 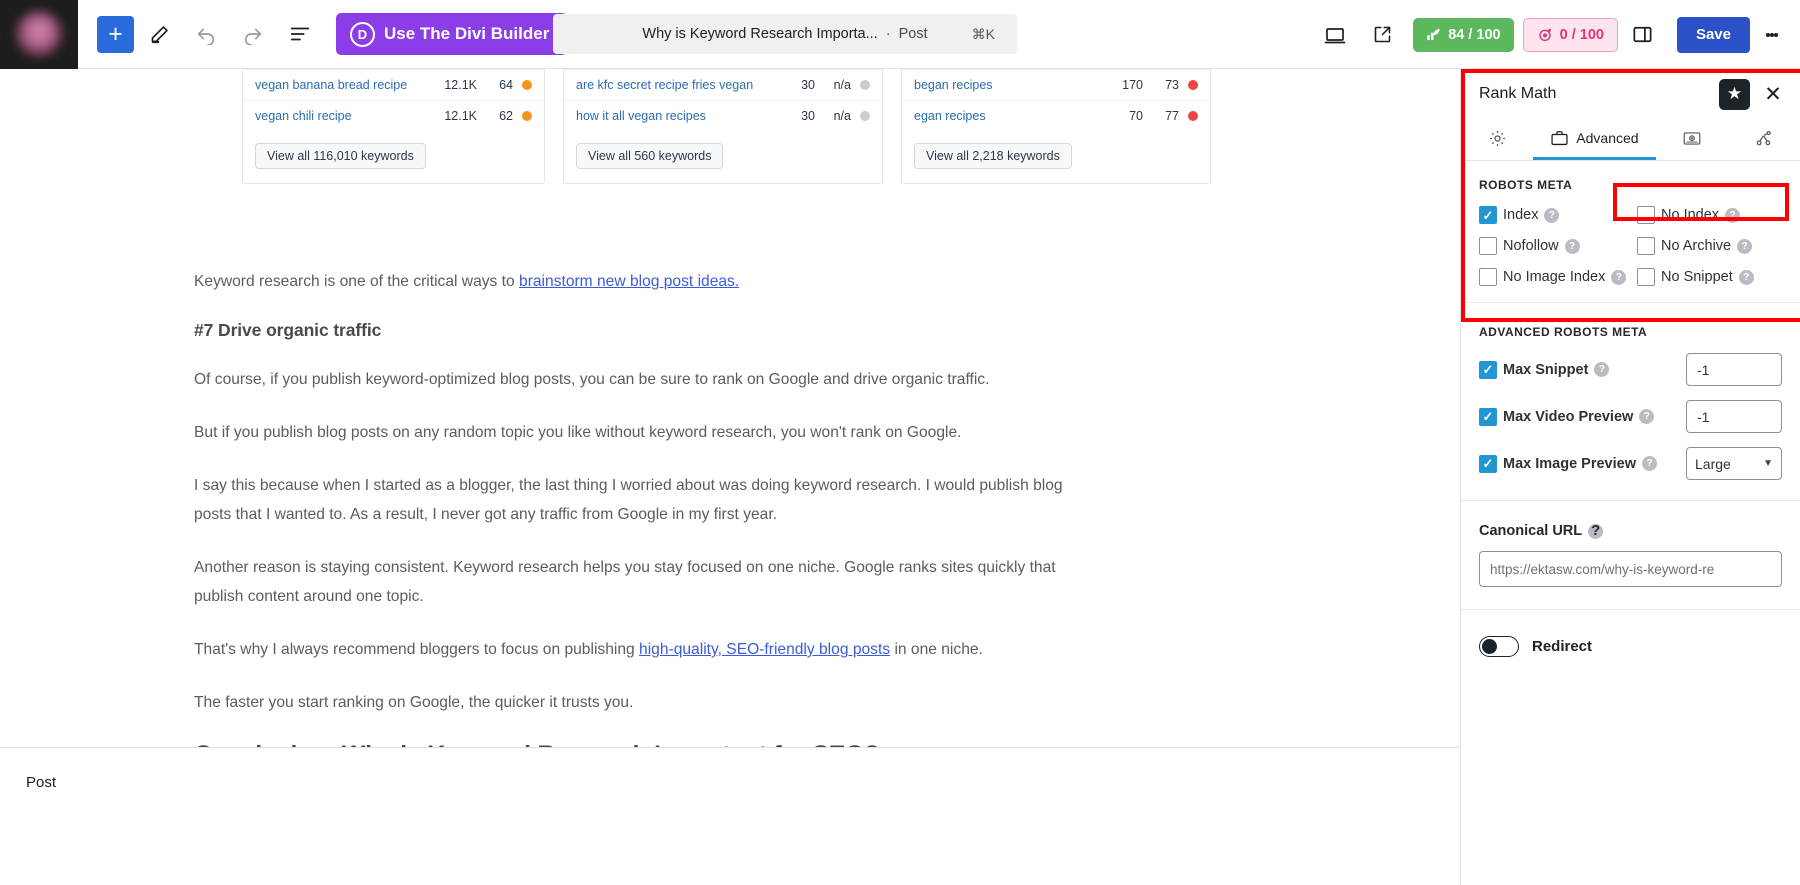 I want to click on max-video-preview-input, so click(x=1734, y=416).